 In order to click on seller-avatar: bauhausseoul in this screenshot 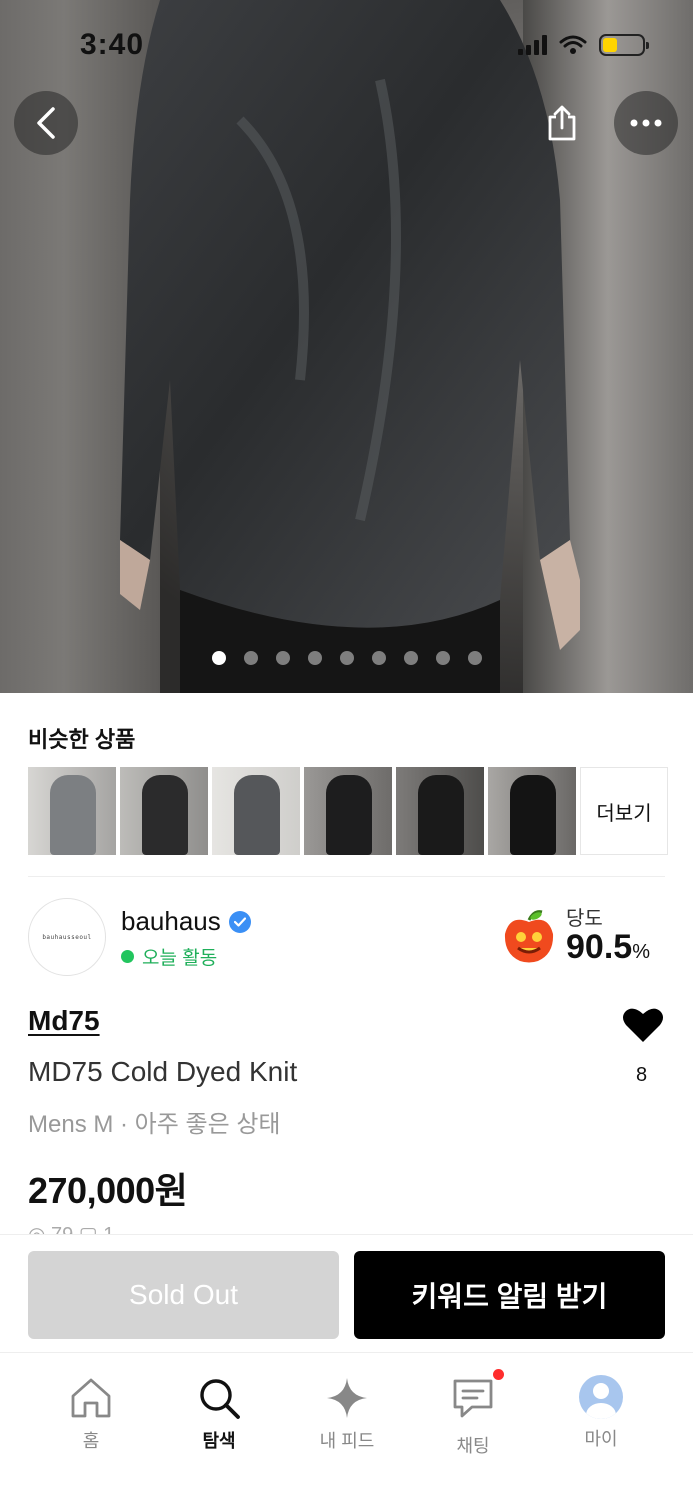, I will do `click(67, 937)`.